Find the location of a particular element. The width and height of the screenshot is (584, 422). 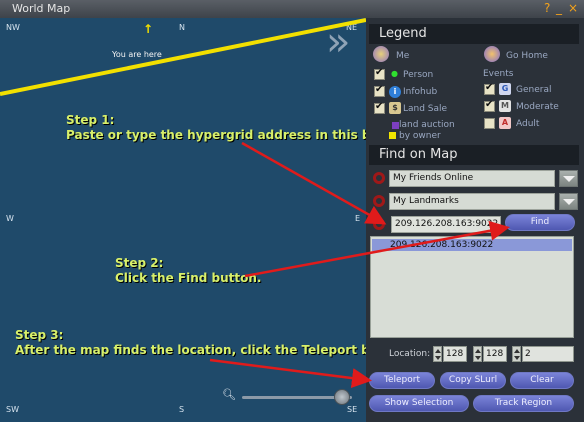

copy-slurl-button: Copy SLurl is located at coordinates (473, 380).